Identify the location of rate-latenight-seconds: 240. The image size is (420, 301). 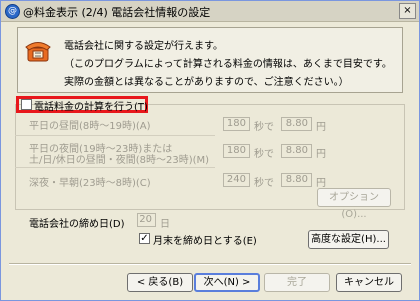
(236, 180).